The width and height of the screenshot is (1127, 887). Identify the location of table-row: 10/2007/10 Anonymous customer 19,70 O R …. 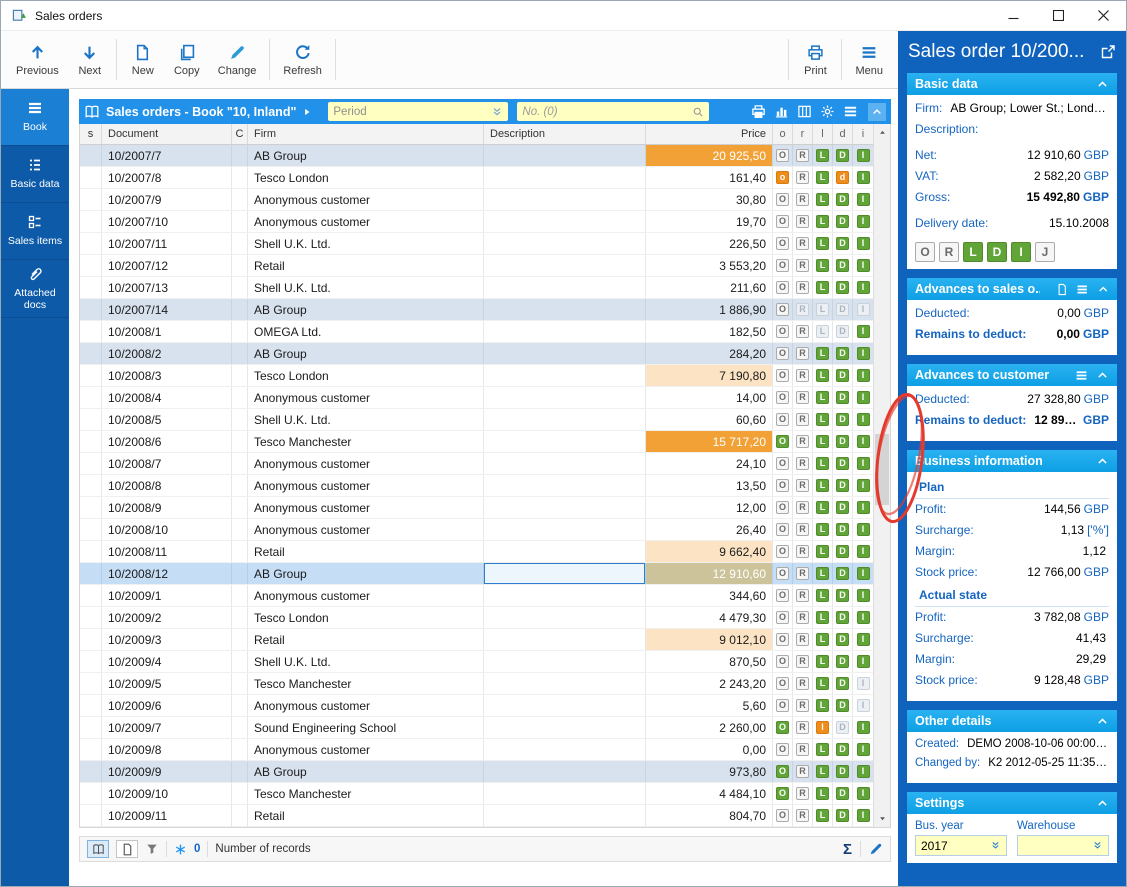
(476, 222).